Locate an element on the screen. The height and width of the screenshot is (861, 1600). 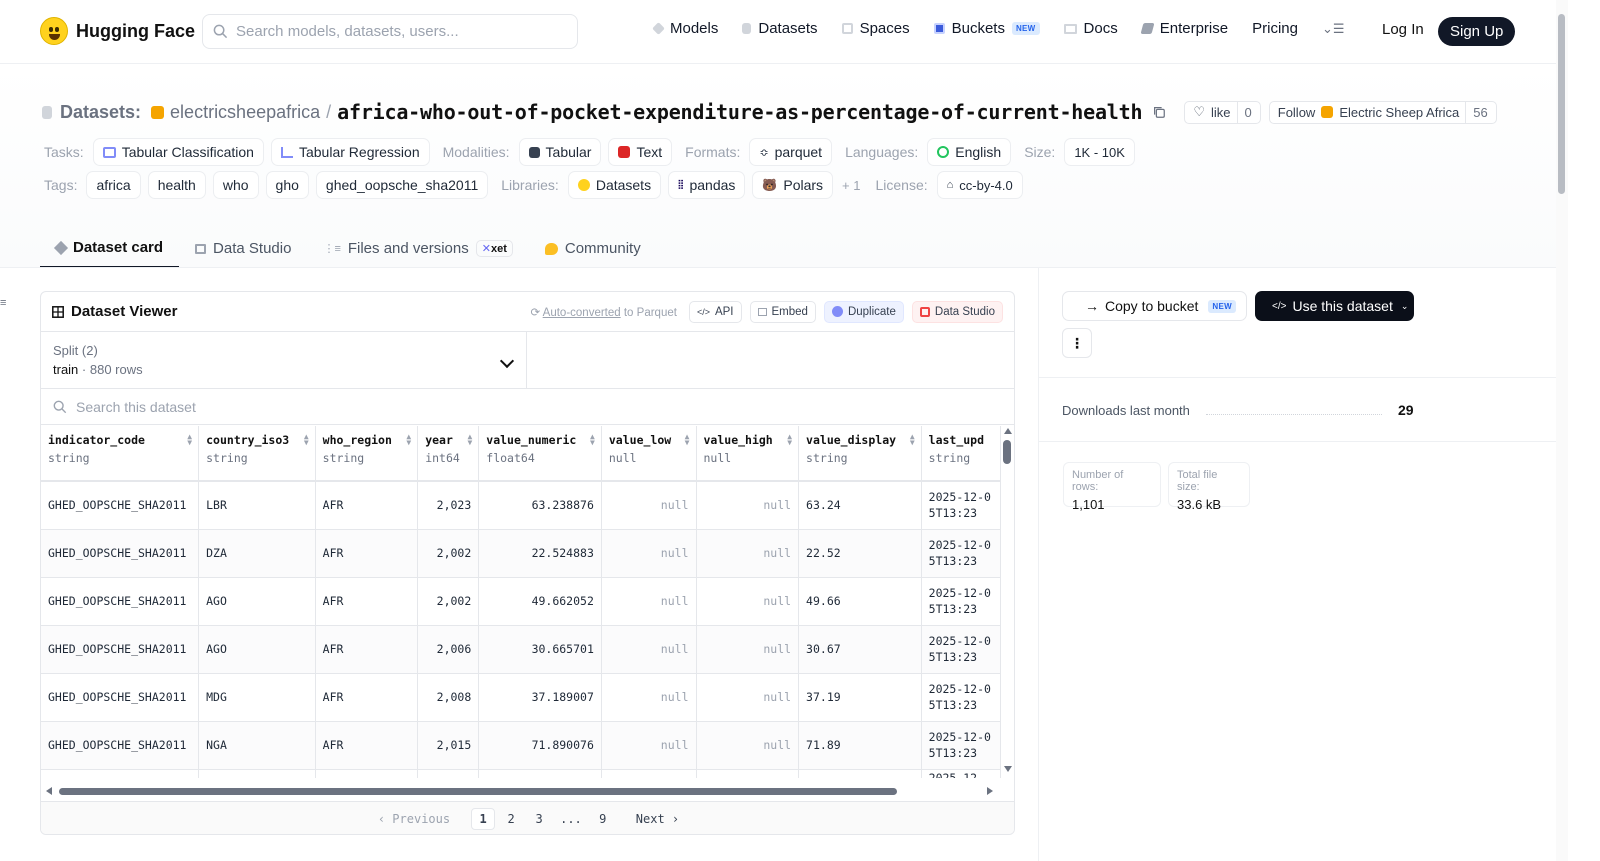
page-button: 1 is located at coordinates (483, 819).